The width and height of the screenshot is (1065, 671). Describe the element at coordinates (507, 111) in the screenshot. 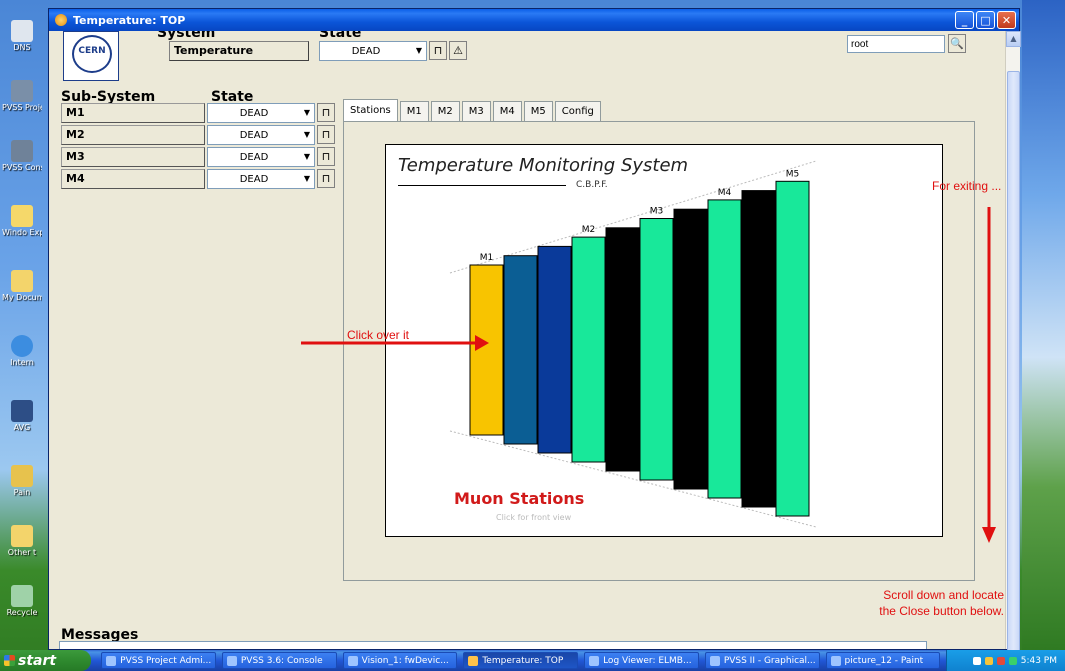

I see `tab-m4: M4` at that location.